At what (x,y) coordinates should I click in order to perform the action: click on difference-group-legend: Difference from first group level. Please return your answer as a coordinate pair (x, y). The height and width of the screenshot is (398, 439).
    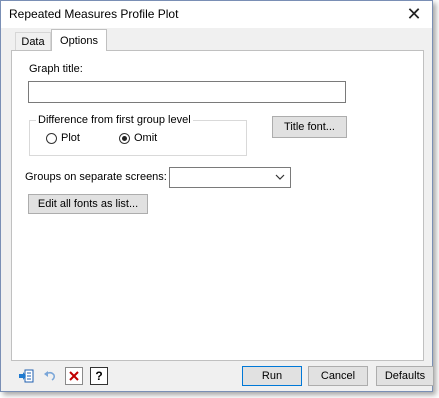
    Looking at the image, I should click on (114, 120).